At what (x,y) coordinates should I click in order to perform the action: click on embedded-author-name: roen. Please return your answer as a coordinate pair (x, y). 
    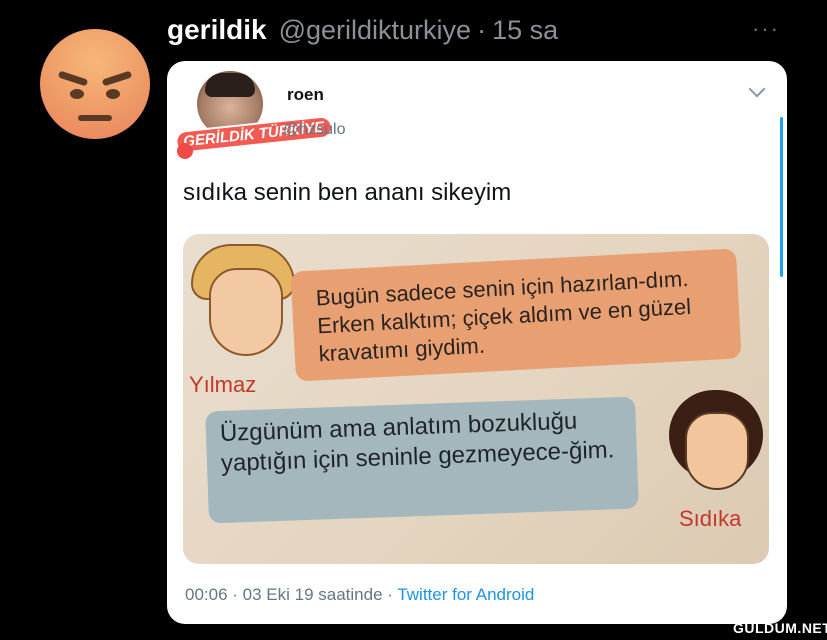
    Looking at the image, I should click on (305, 94).